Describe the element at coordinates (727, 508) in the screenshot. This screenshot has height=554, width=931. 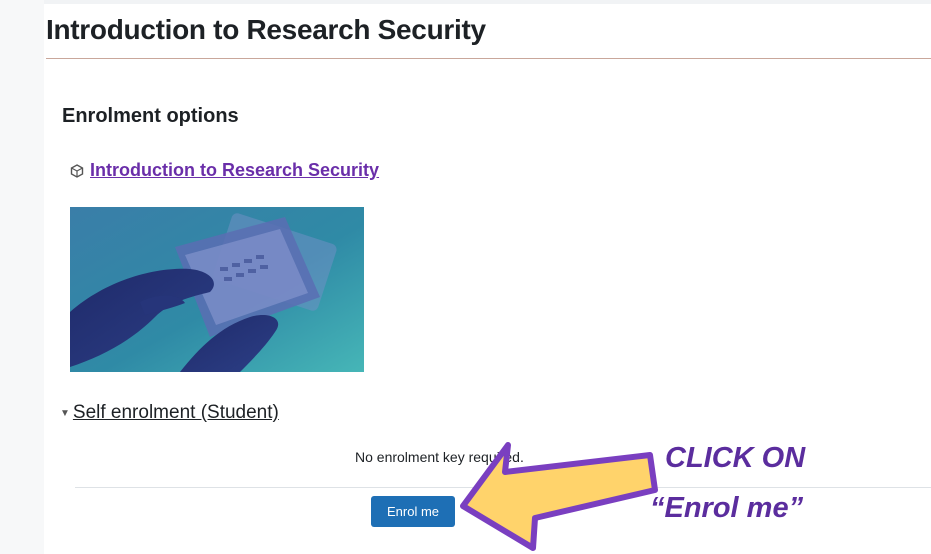
I see `callout-text-line2: “Enrol me”` at that location.